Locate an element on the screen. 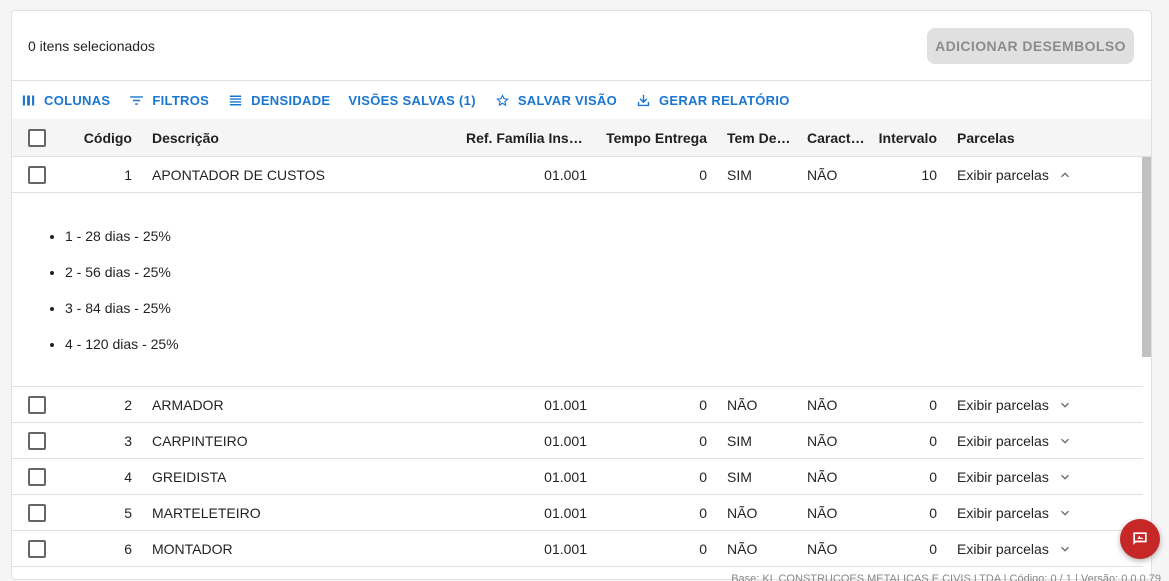 This screenshot has width=1169, height=581. star-icon is located at coordinates (502, 99).